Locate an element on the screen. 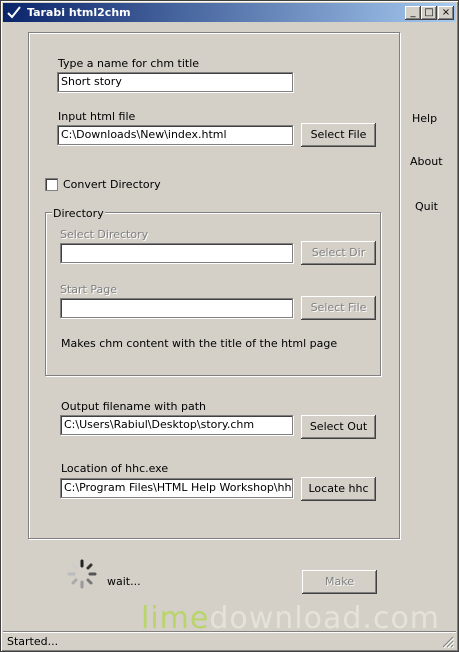 This screenshot has width=459, height=652. maximize-button: □ is located at coordinates (429, 13).